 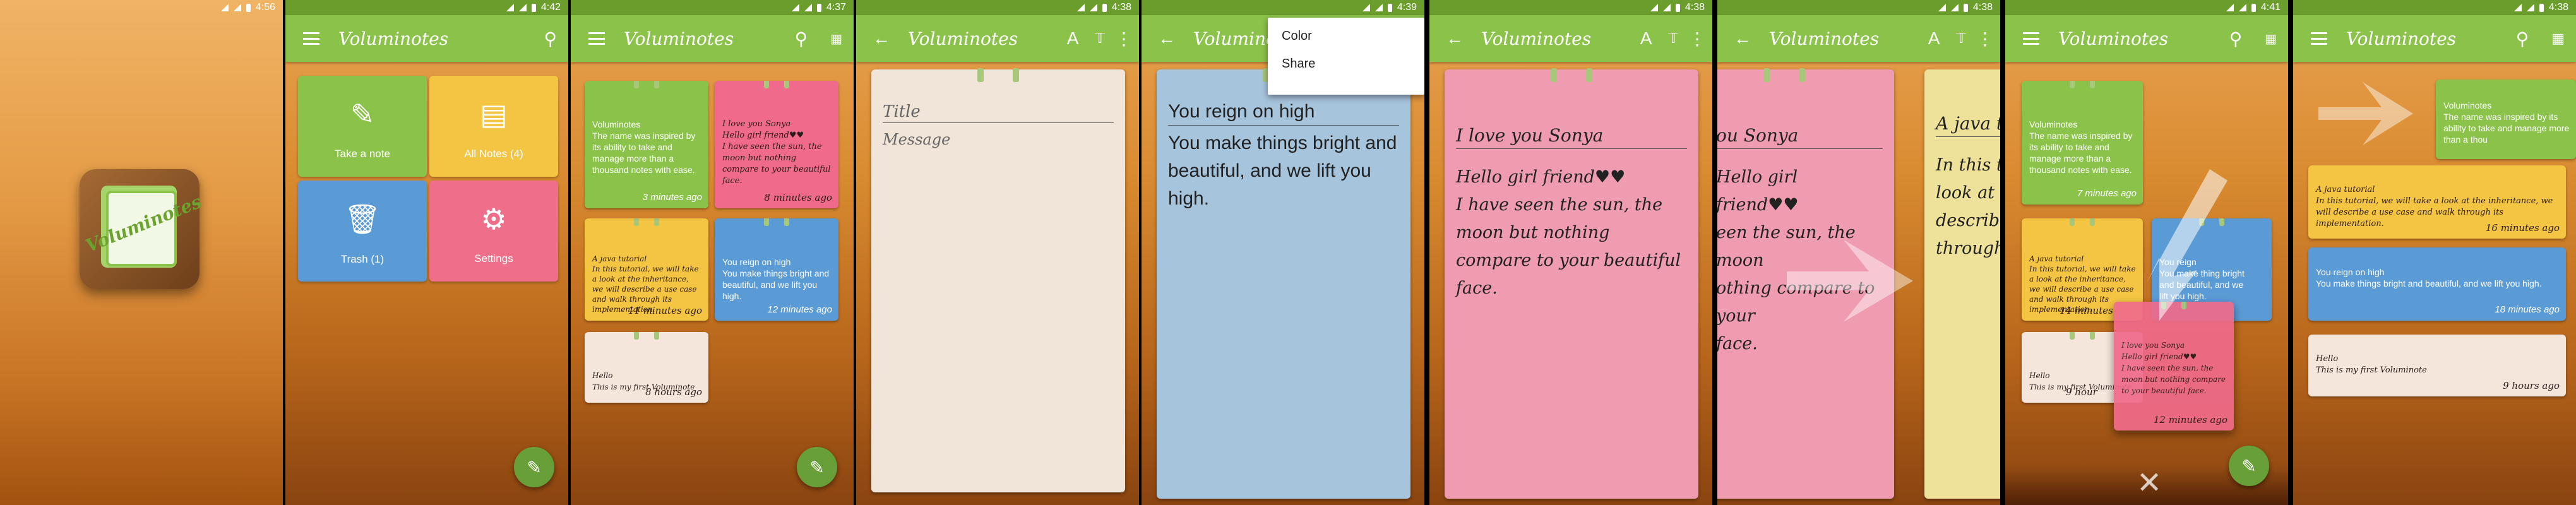 I want to click on swipe-arrow-icon, so click(x=1850, y=281).